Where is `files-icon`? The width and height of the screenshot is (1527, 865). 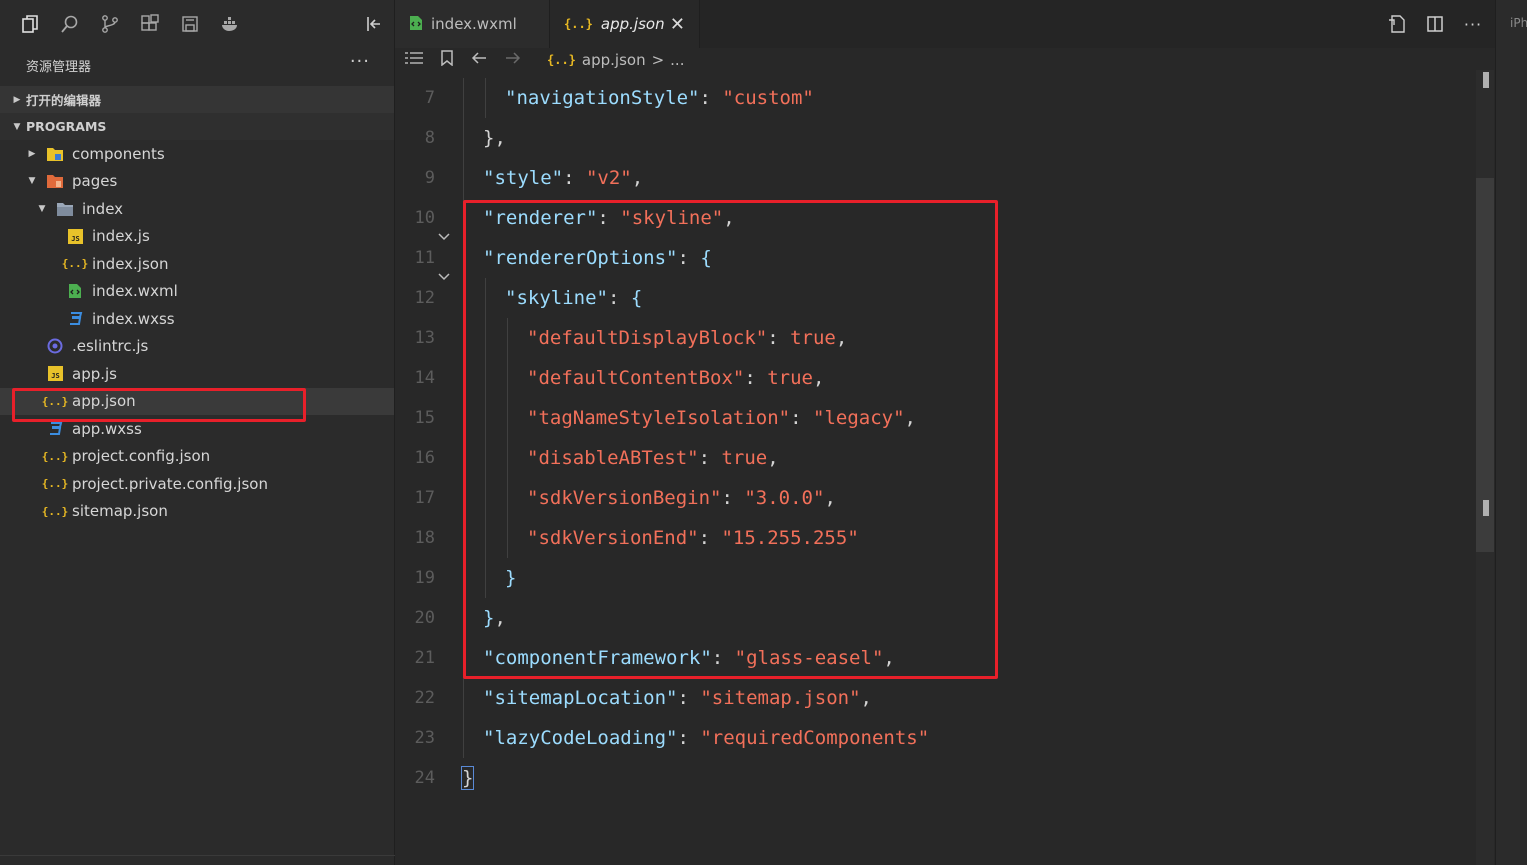 files-icon is located at coordinates (30, 24).